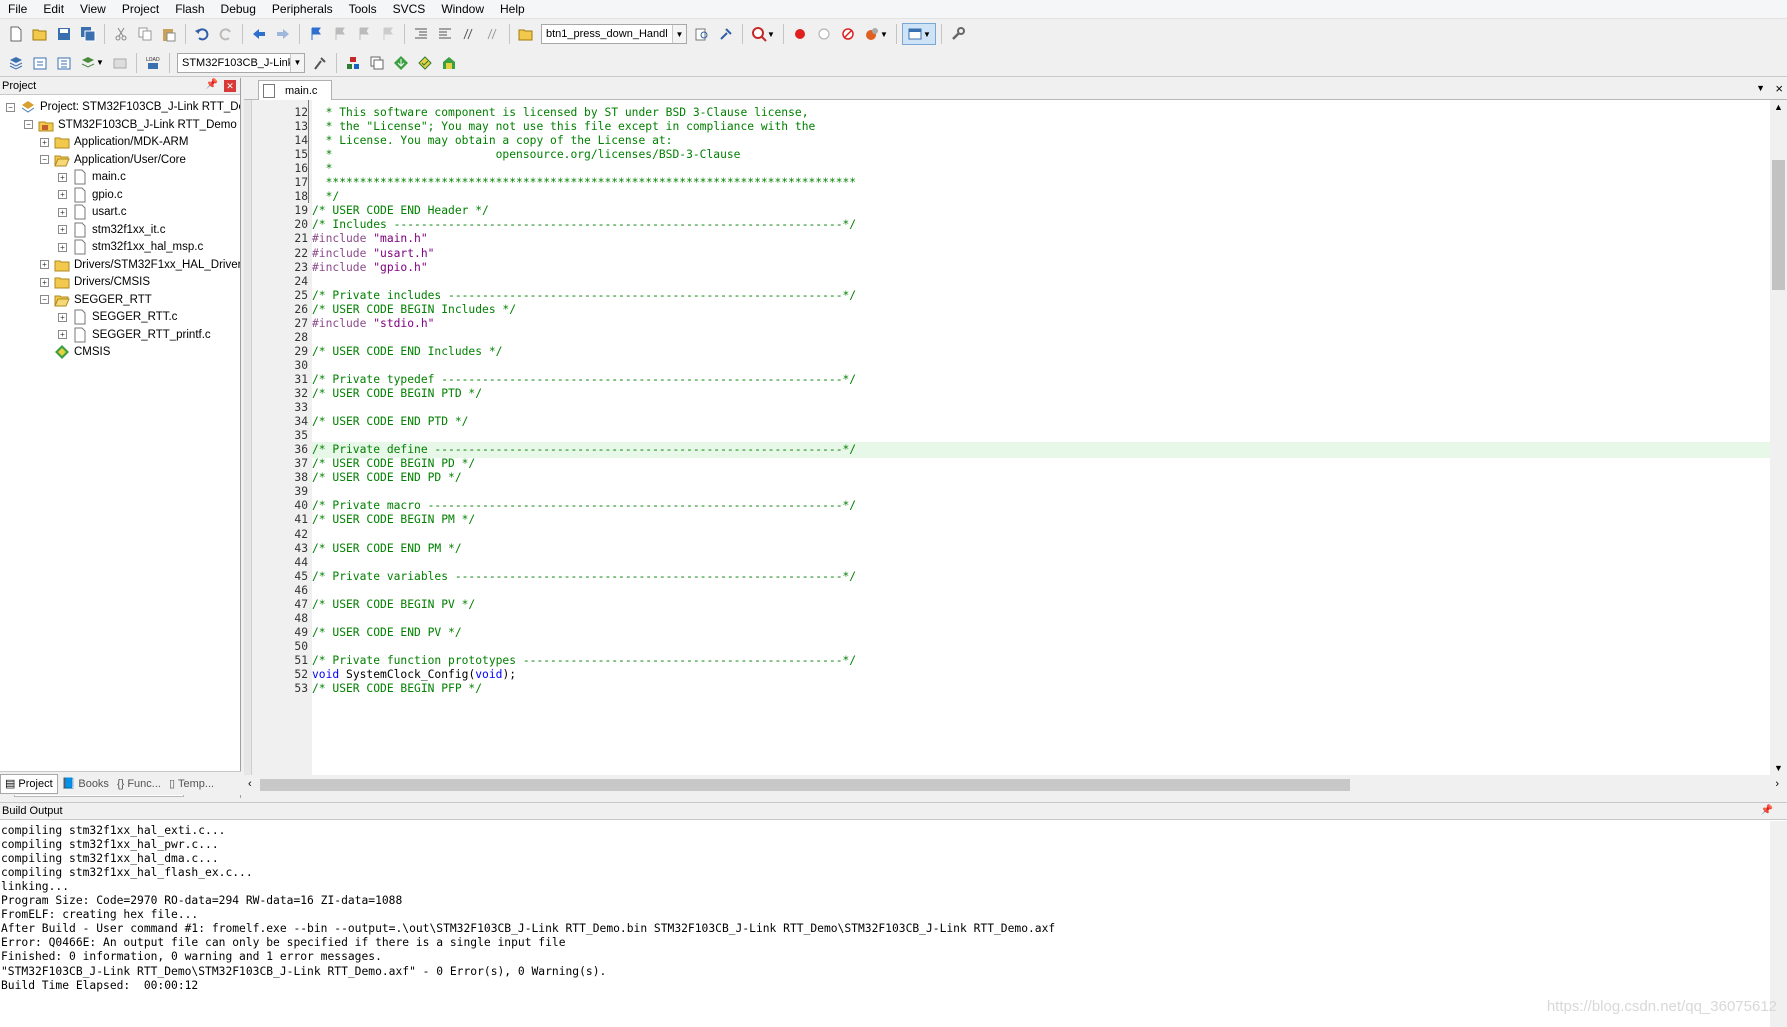  I want to click on menu-peripherals: Peripherals, so click(302, 9).